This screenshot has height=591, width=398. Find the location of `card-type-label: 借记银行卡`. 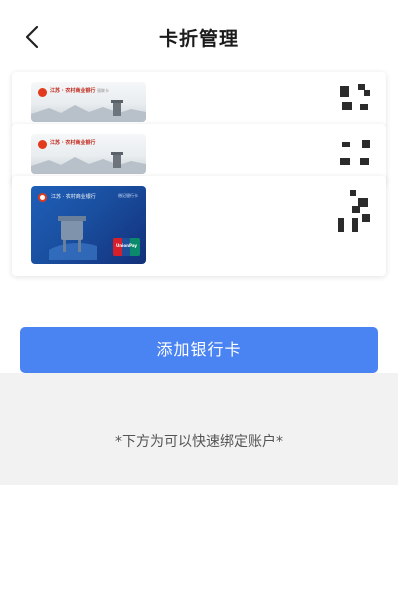

card-type-label: 借记银行卡 is located at coordinates (128, 195).